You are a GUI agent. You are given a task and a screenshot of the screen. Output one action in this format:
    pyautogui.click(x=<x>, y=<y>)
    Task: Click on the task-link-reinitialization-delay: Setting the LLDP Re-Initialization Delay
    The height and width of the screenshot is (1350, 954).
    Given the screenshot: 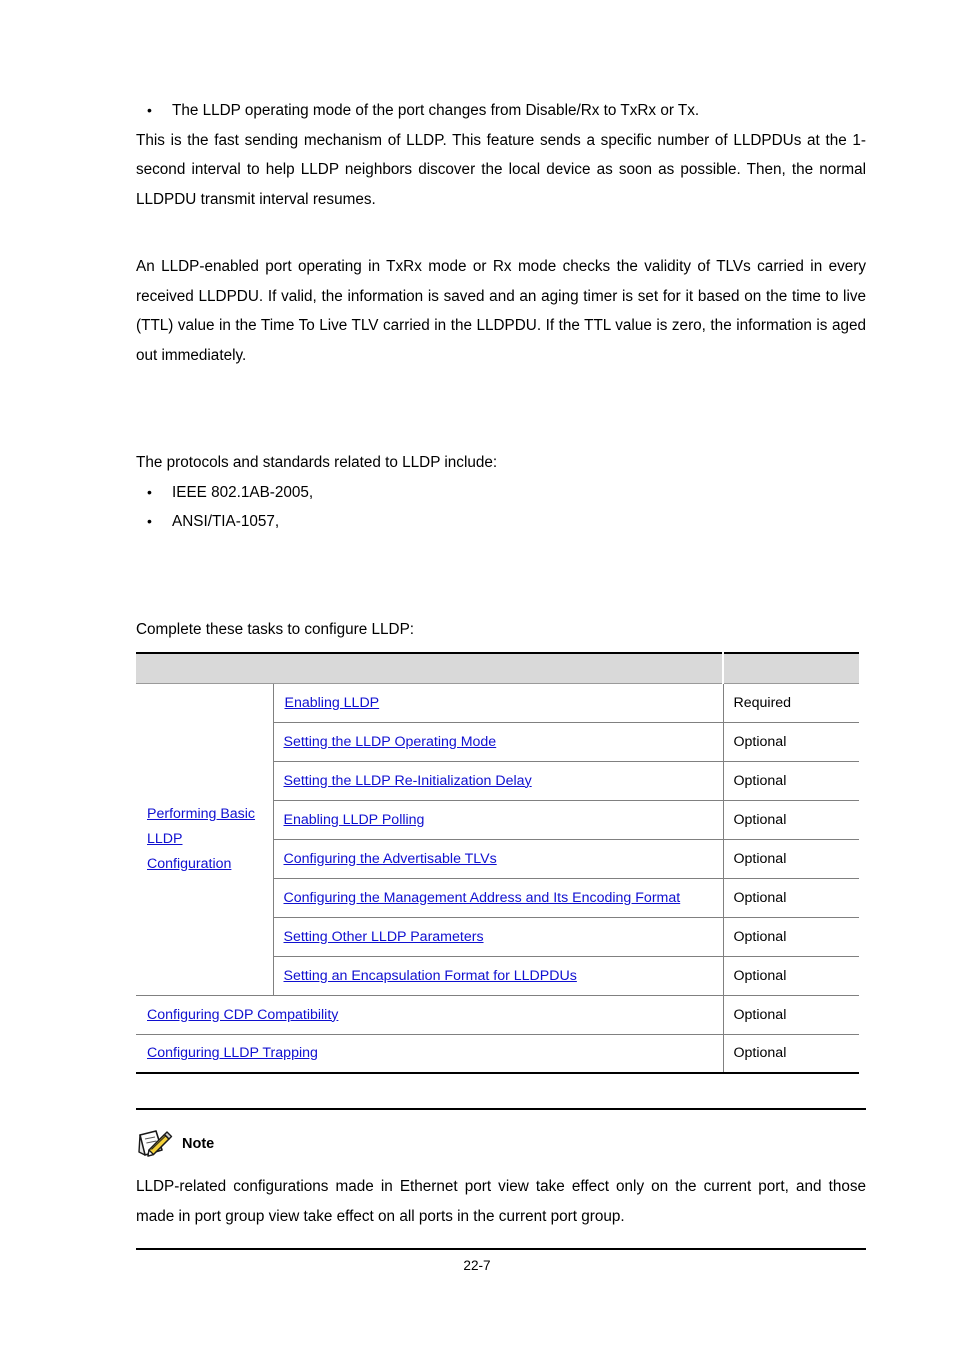 What is the action you would take?
    pyautogui.click(x=408, y=781)
    